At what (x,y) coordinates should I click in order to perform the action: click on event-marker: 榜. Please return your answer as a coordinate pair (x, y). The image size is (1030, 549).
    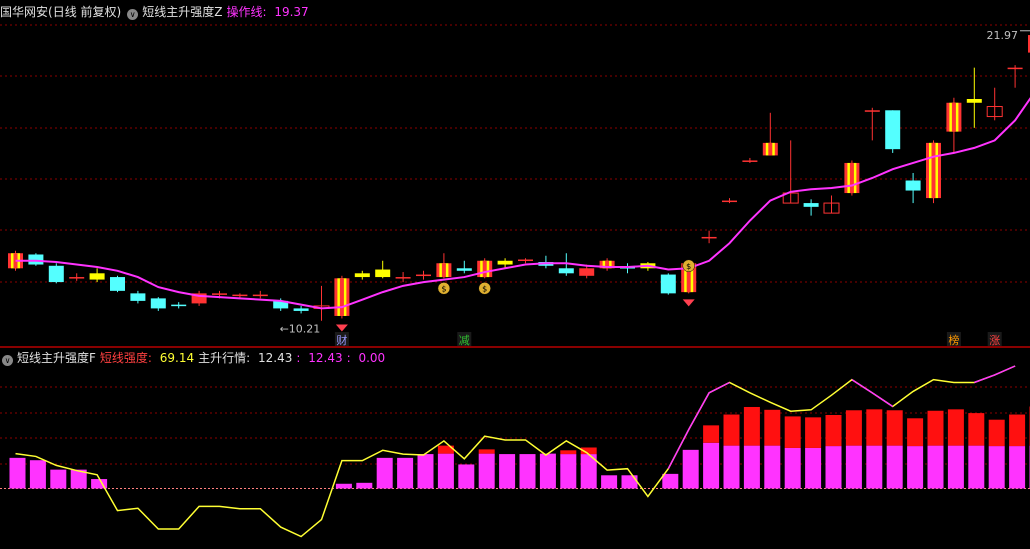
    Looking at the image, I should click on (953, 339).